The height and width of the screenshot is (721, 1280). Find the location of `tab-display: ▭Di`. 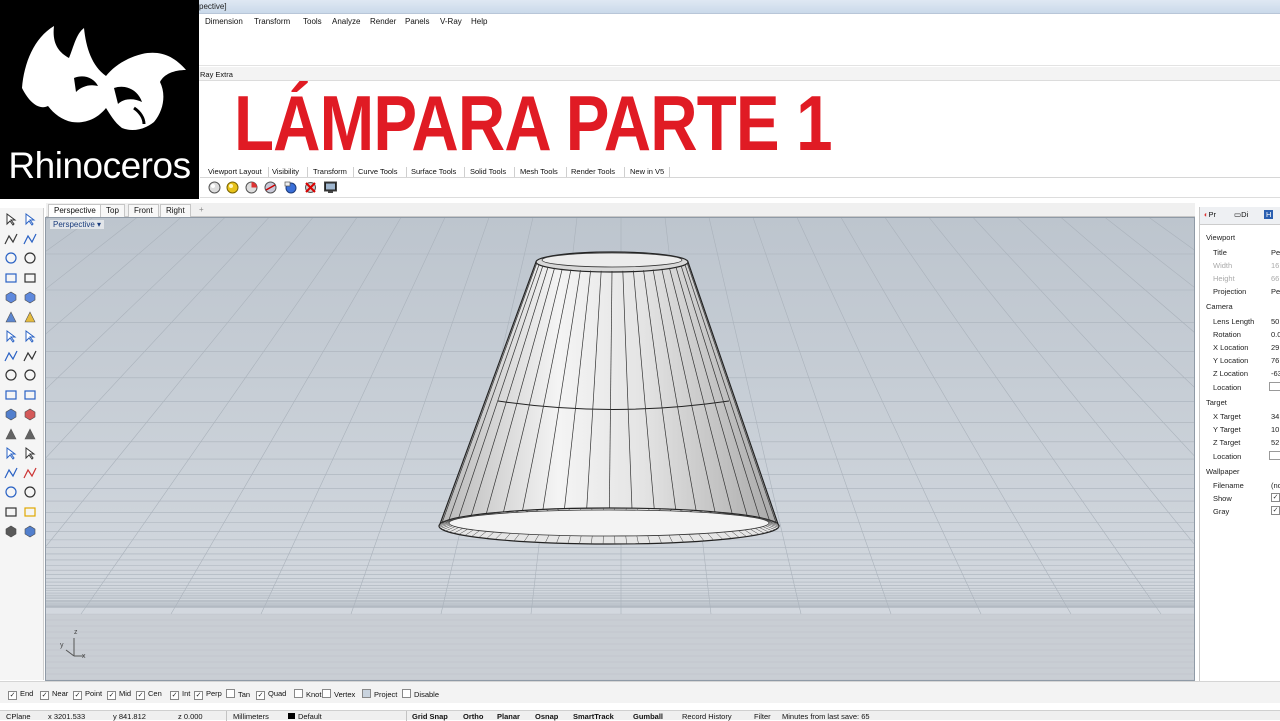

tab-display: ▭Di is located at coordinates (1241, 214).